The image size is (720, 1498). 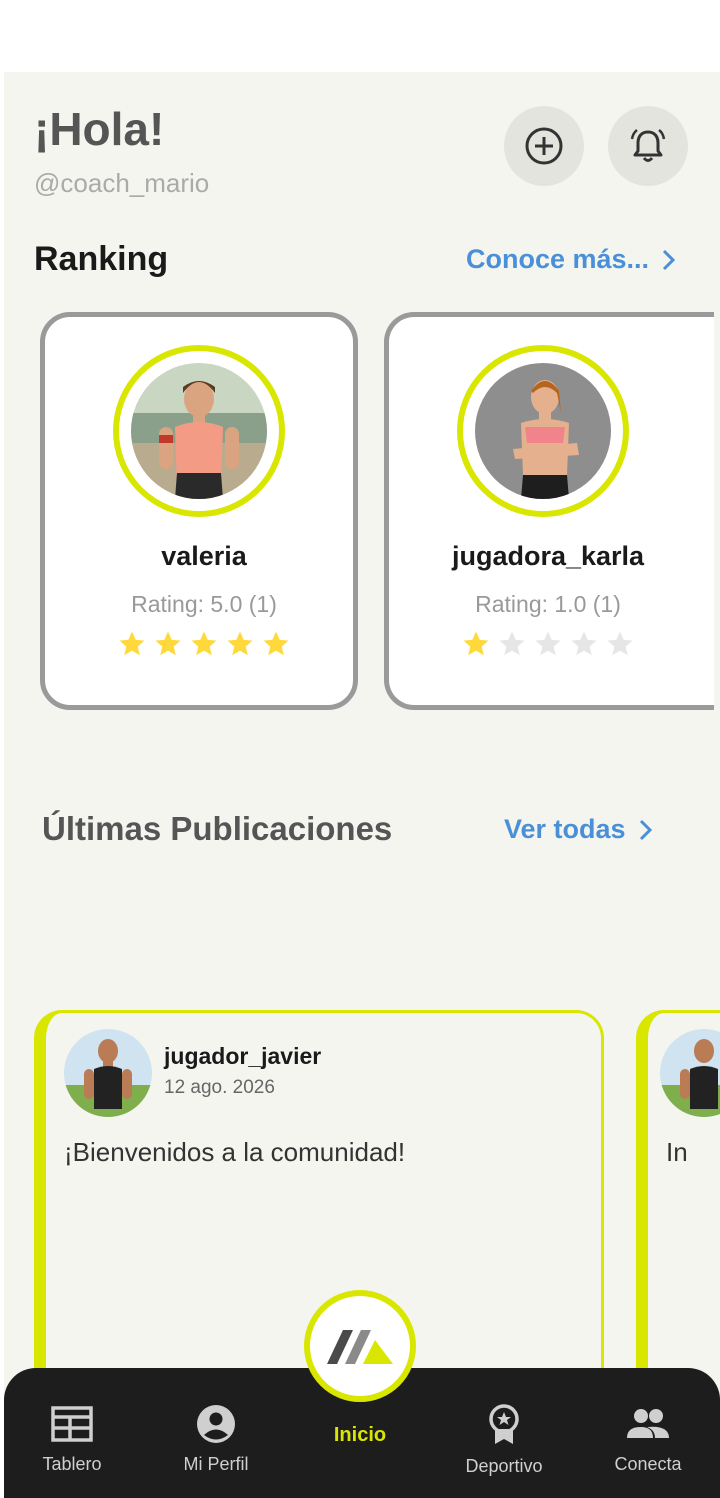 What do you see at coordinates (243, 1056) in the screenshot?
I see `post-username: jugador_javier` at bounding box center [243, 1056].